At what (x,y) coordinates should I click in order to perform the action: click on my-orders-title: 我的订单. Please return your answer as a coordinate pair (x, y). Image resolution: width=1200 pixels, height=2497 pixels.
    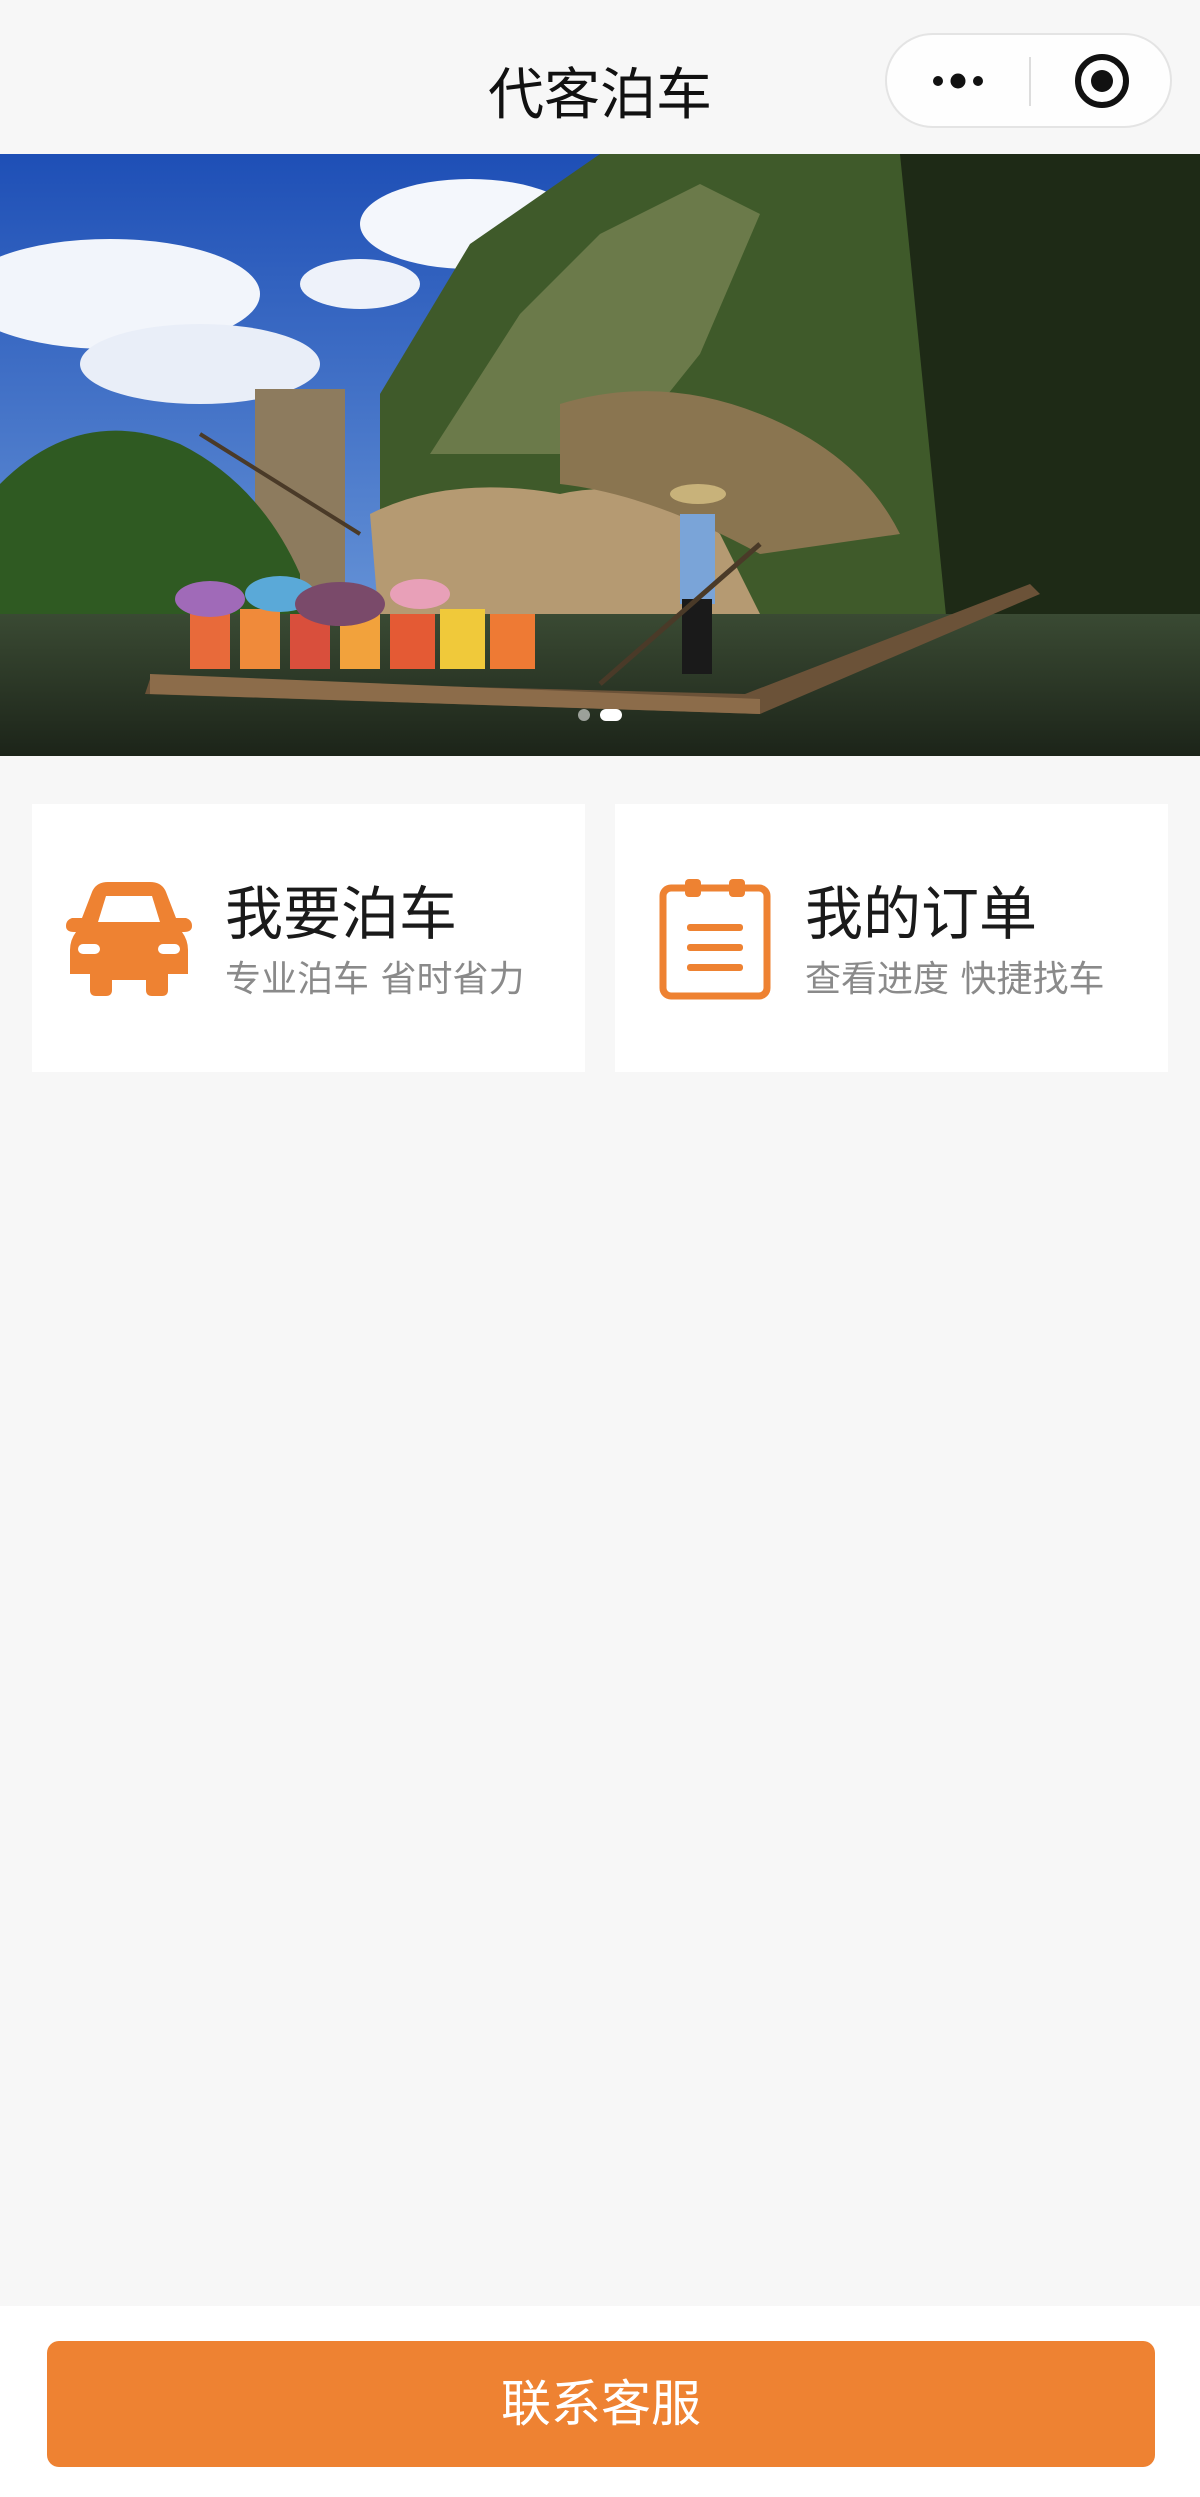
    Looking at the image, I should click on (921, 914).